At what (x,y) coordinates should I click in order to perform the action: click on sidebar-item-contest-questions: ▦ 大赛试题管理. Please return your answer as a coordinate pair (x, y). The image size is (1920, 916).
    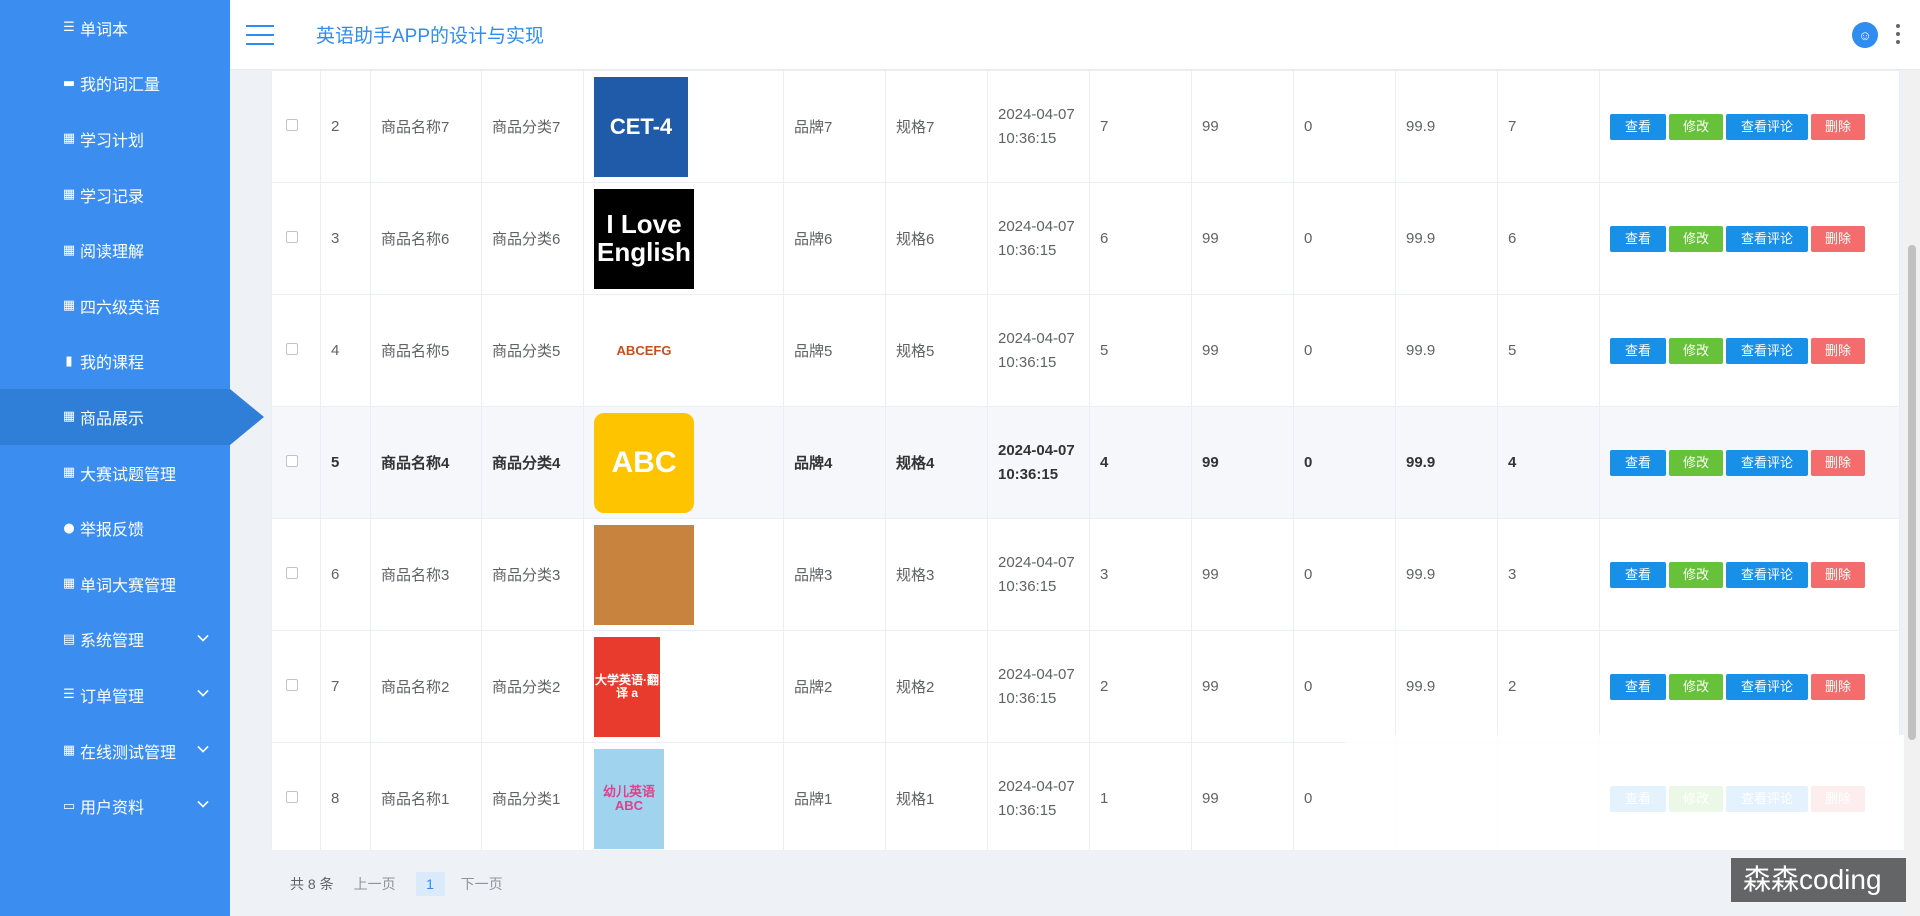
    Looking at the image, I should click on (115, 473).